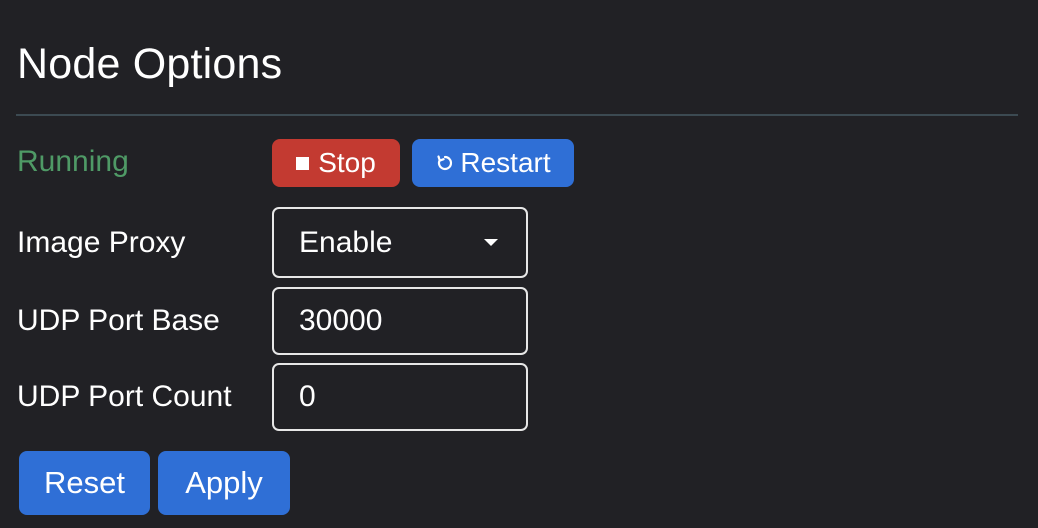  What do you see at coordinates (505, 162) in the screenshot?
I see `restart-button-label: Restart` at bounding box center [505, 162].